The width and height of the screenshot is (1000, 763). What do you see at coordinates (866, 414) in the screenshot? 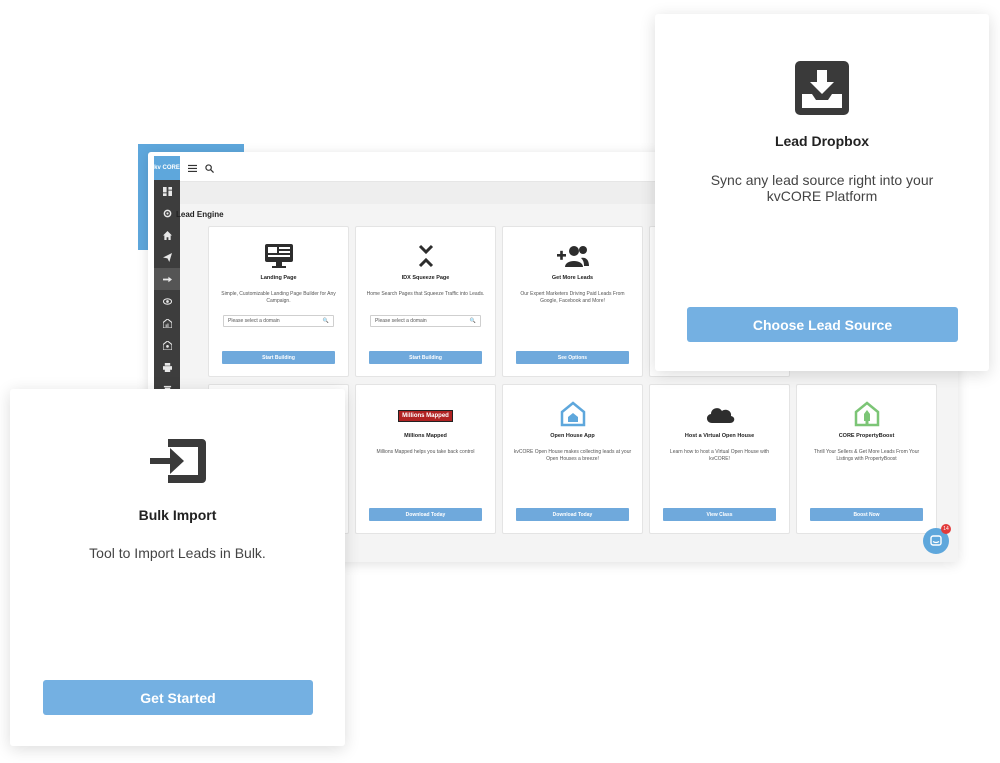
I see `propertyboost-icon` at bounding box center [866, 414].